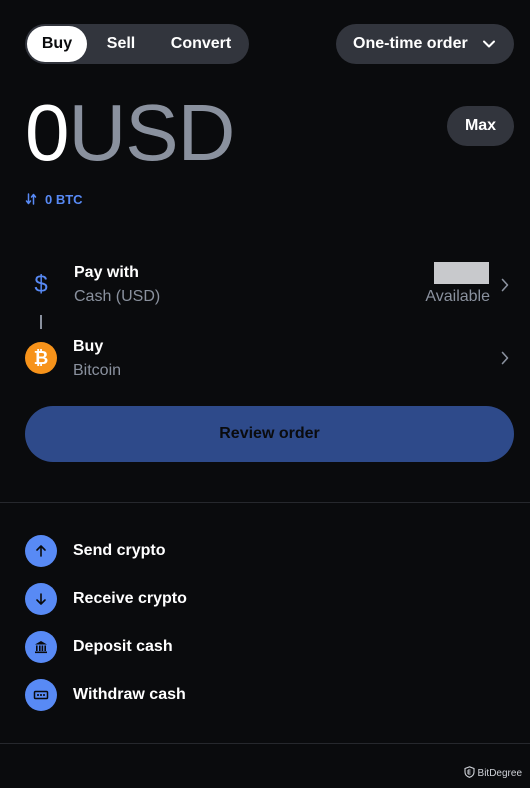 This screenshot has width=530, height=788. What do you see at coordinates (130, 598) in the screenshot?
I see `receive-crypto-label: Receive crypto` at bounding box center [130, 598].